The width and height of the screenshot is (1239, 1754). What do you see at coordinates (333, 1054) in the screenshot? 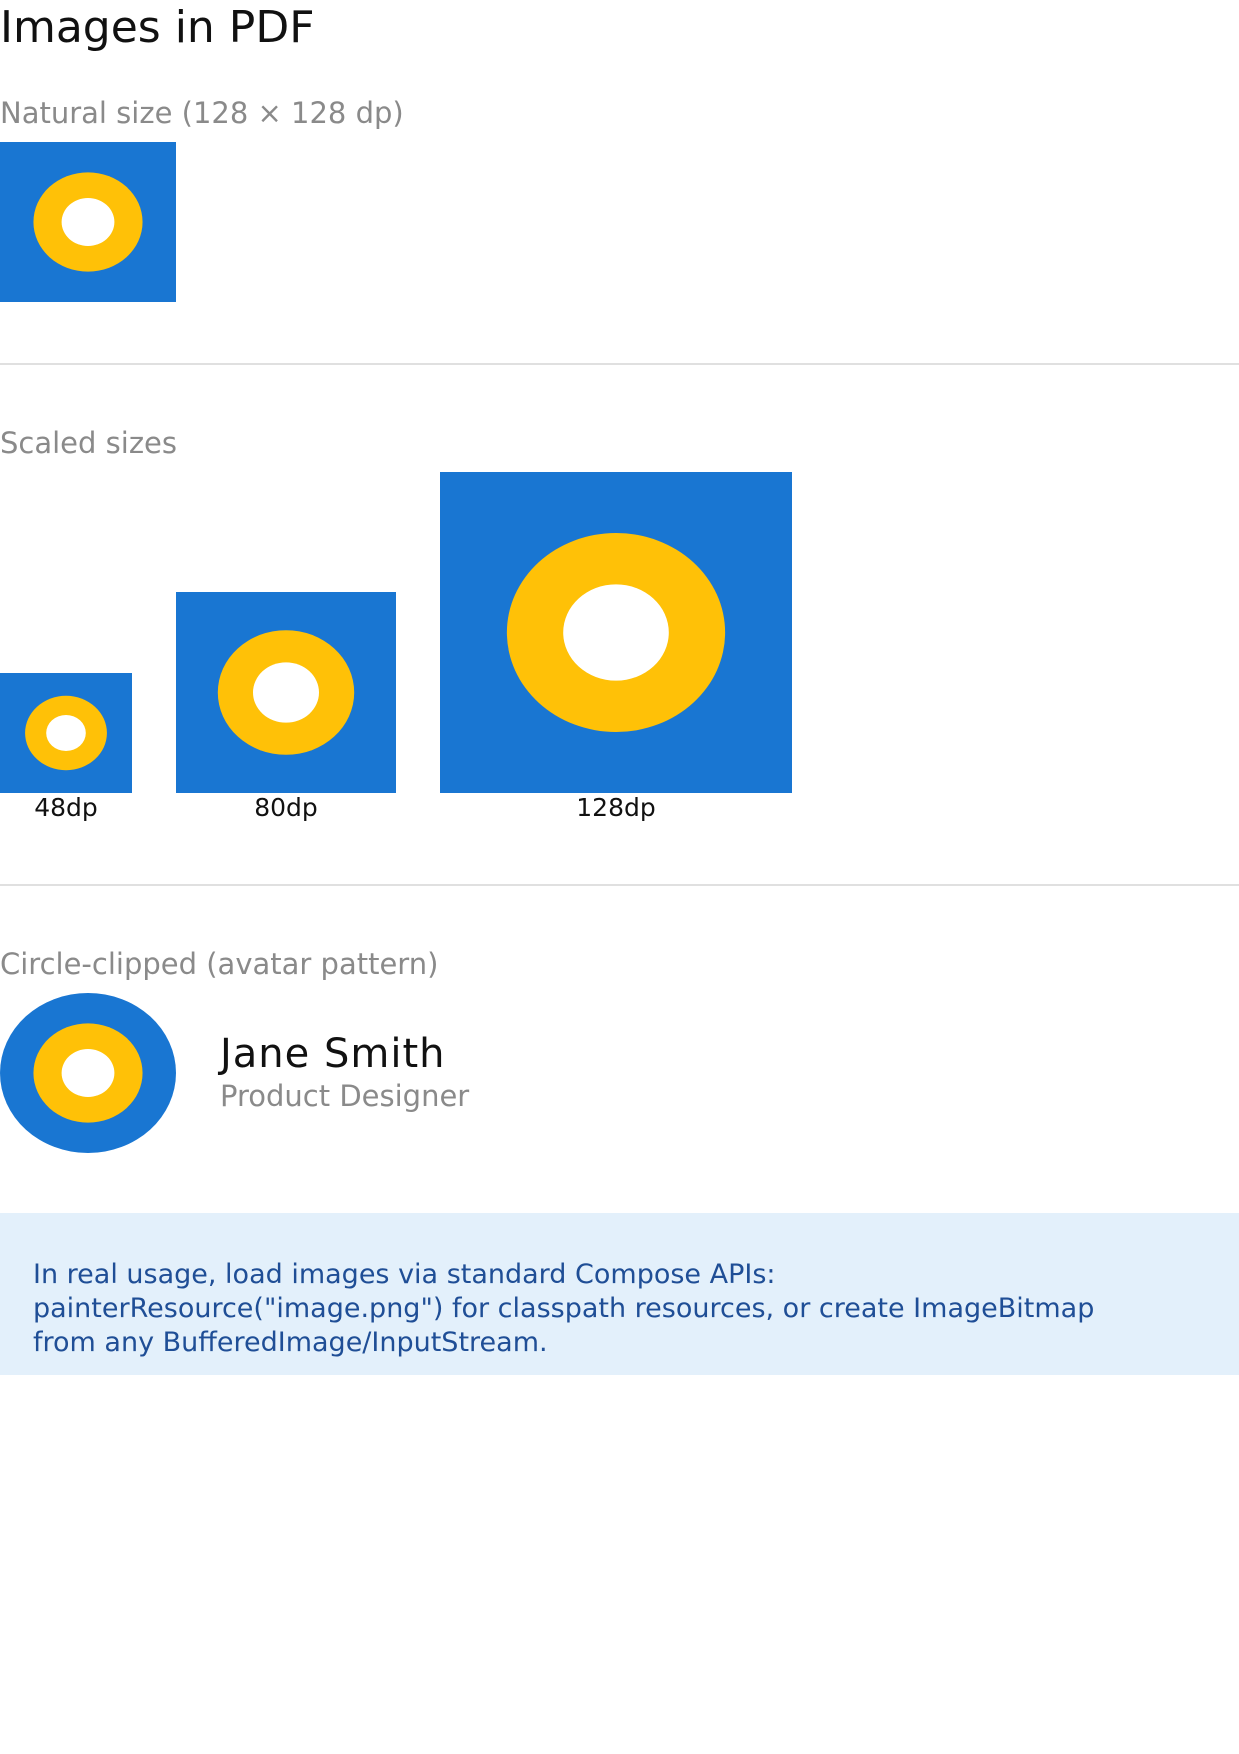
I see `profile-name: Jane Smith` at bounding box center [333, 1054].